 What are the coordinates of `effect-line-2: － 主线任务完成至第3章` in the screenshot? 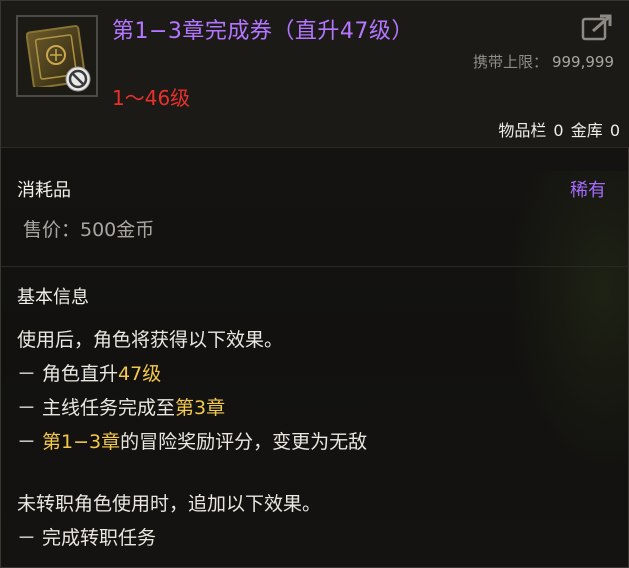 It's located at (121, 406).